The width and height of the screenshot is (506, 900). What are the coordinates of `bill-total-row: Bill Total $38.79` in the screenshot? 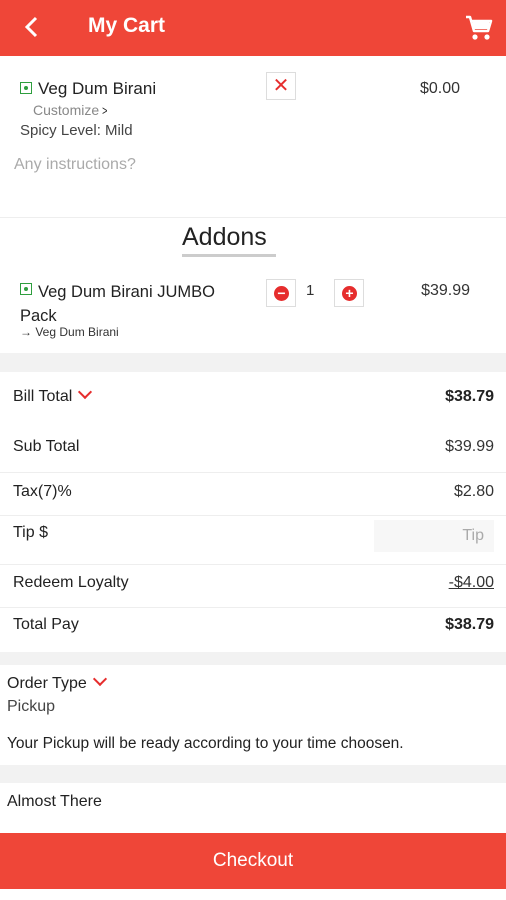 It's located at (253, 398).